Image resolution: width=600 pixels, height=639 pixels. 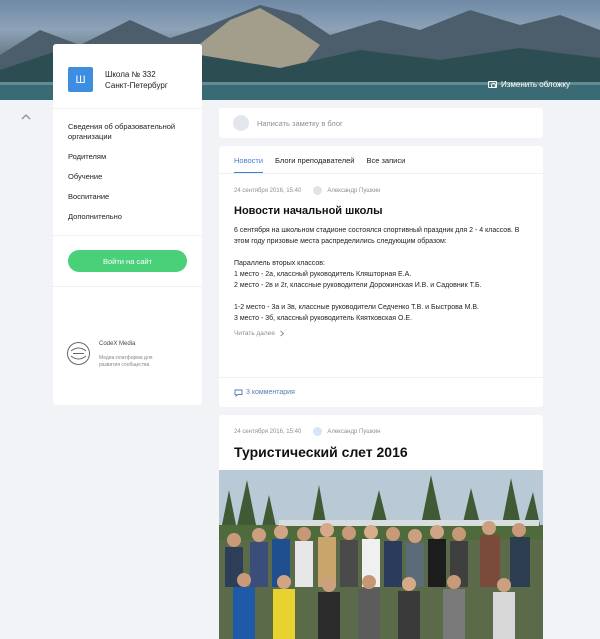 I want to click on school-city: Санкт-Петербург, so click(x=136, y=85).